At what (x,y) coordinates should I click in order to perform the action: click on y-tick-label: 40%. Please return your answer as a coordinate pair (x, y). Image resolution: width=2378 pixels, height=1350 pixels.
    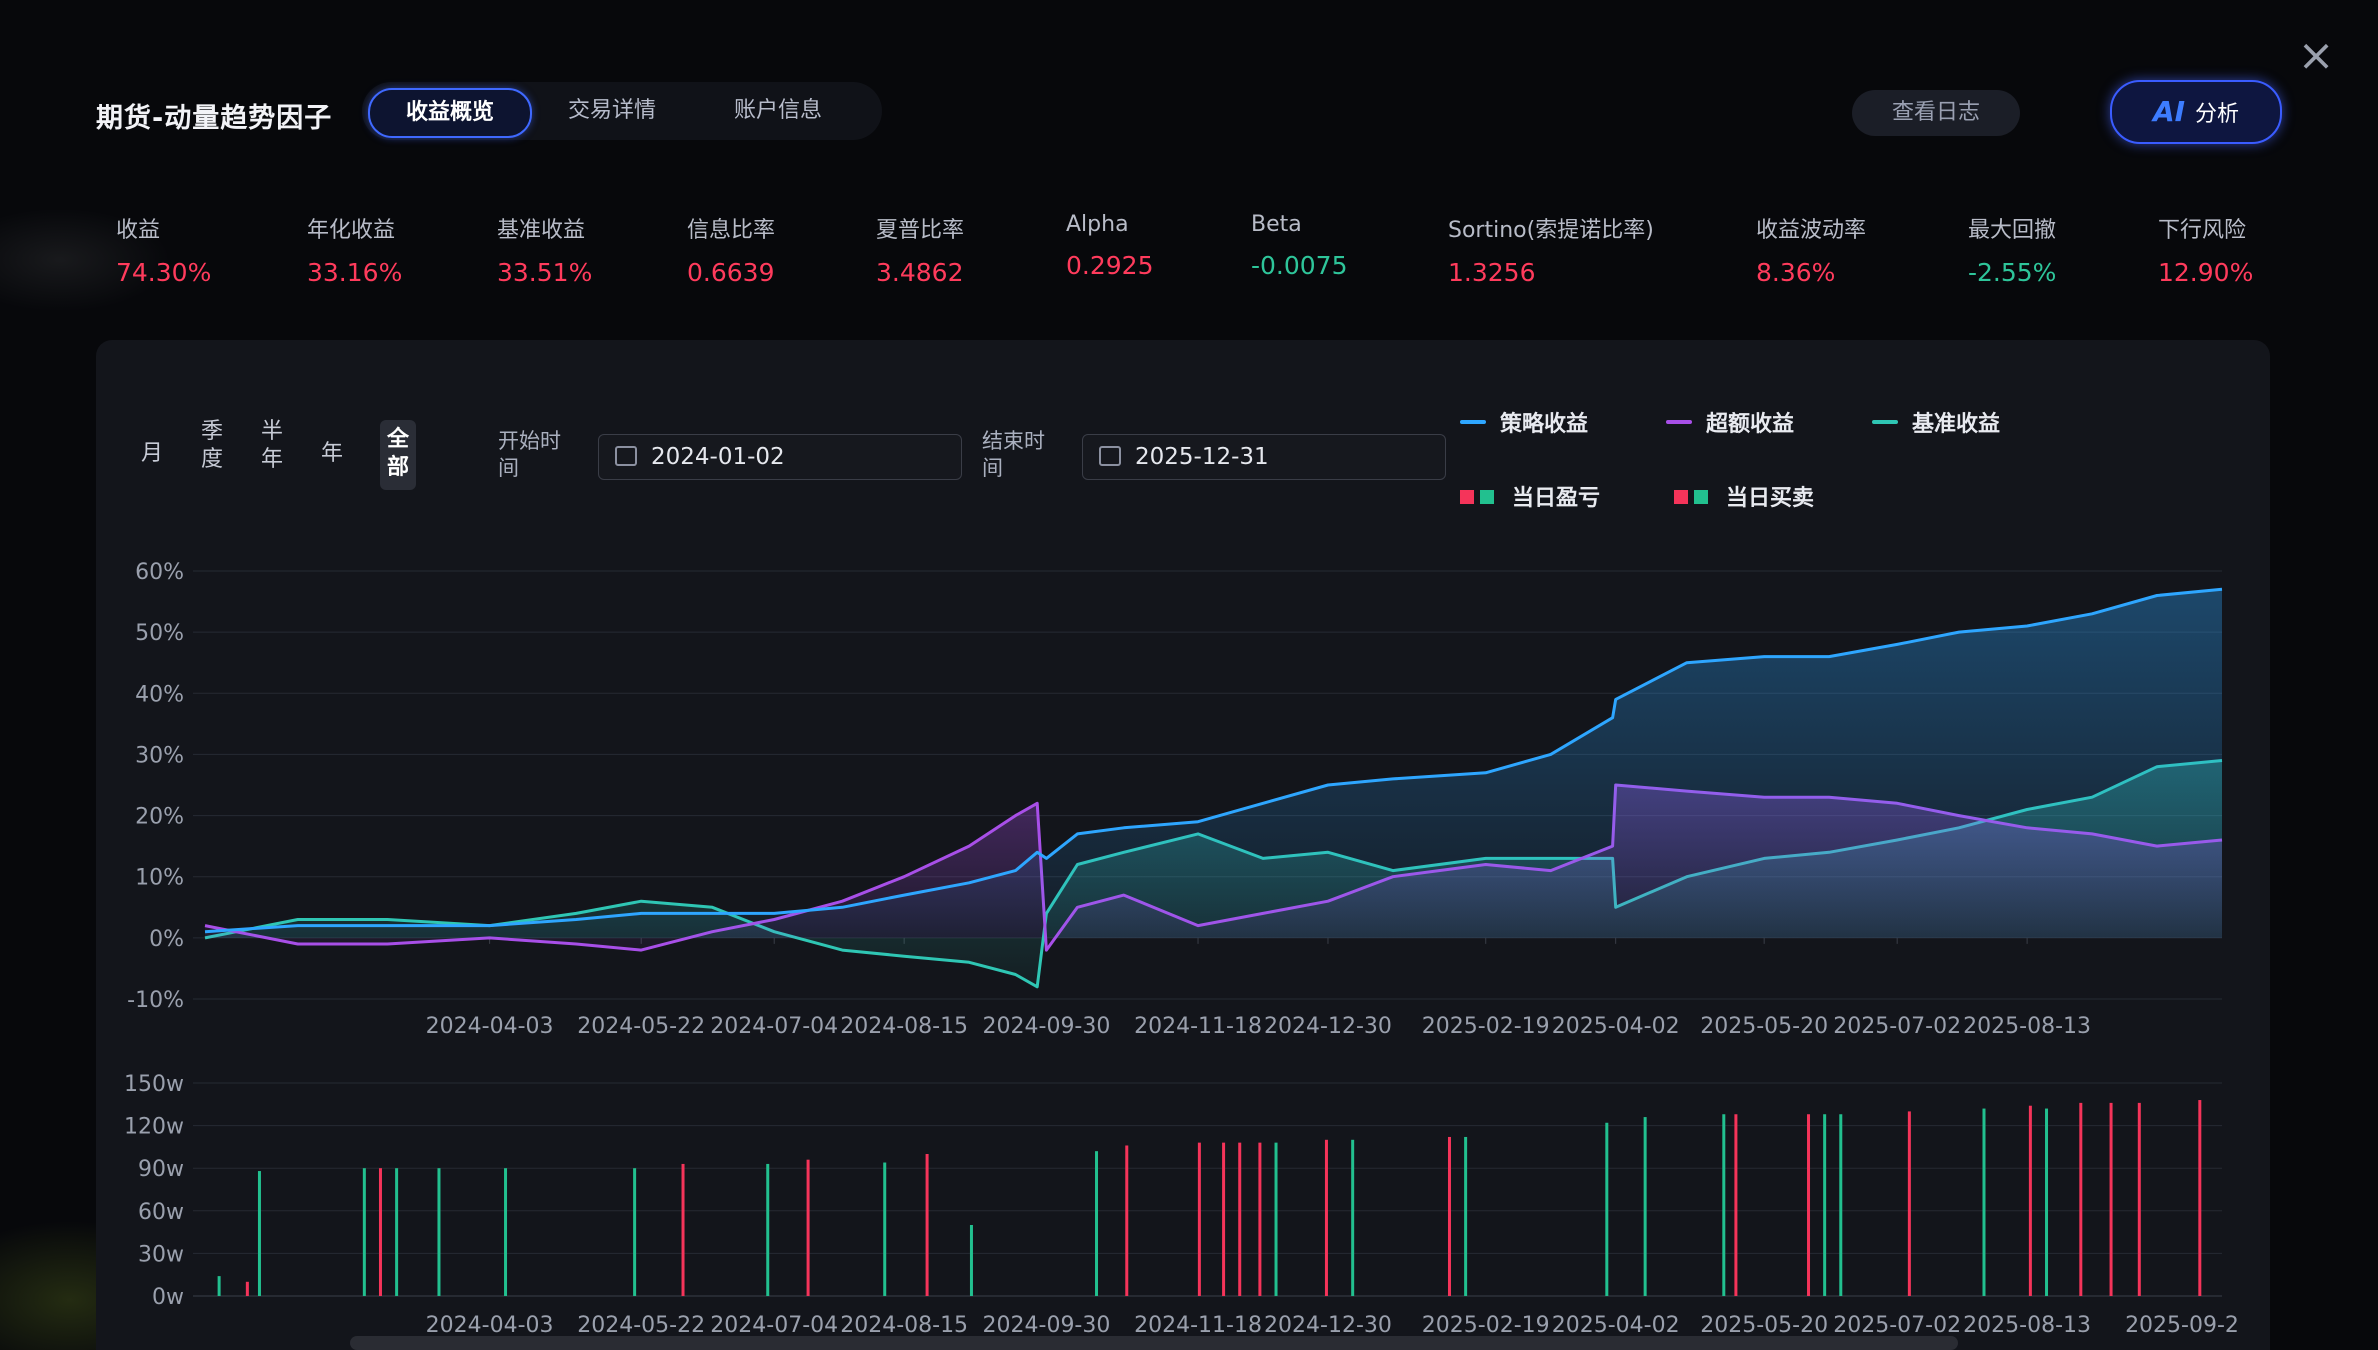
    Looking at the image, I should click on (159, 694).